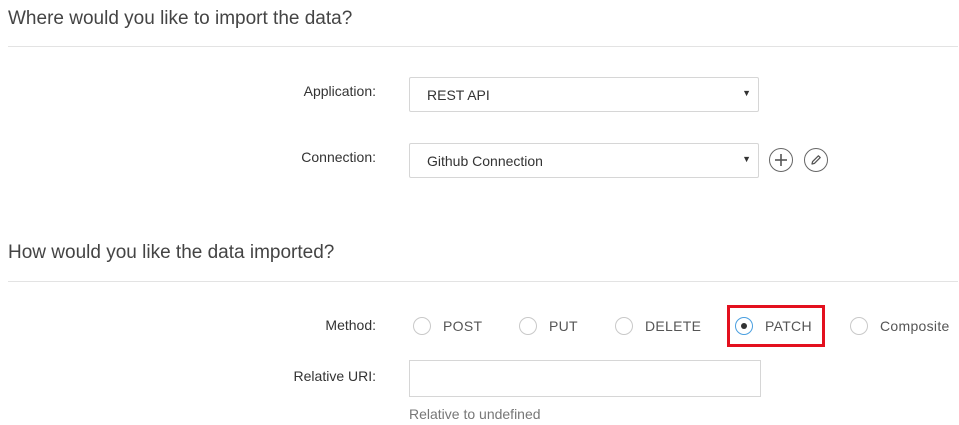  What do you see at coordinates (563, 326) in the screenshot?
I see `method-option-label: PUT` at bounding box center [563, 326].